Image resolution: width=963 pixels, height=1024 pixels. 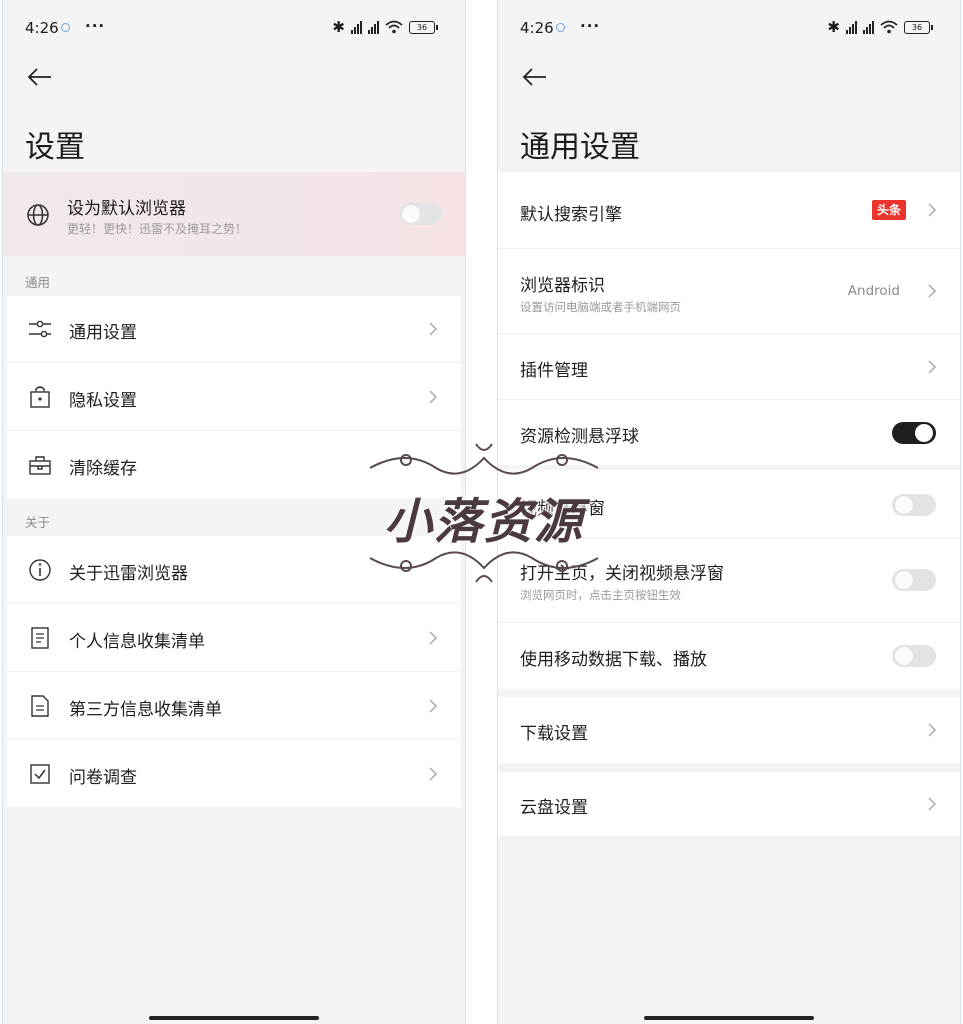 I want to click on setting-plugin-management: 插件管理, so click(x=729, y=367).